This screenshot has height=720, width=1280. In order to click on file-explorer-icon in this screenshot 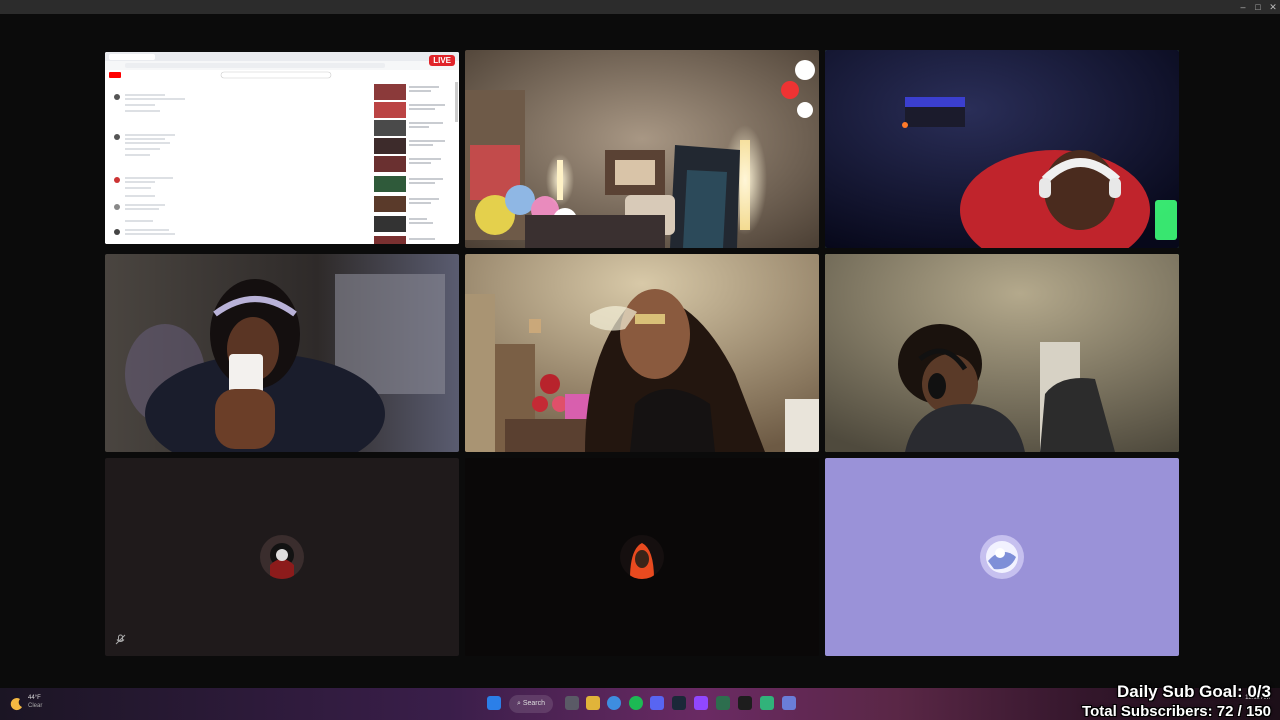, I will do `click(593, 703)`.